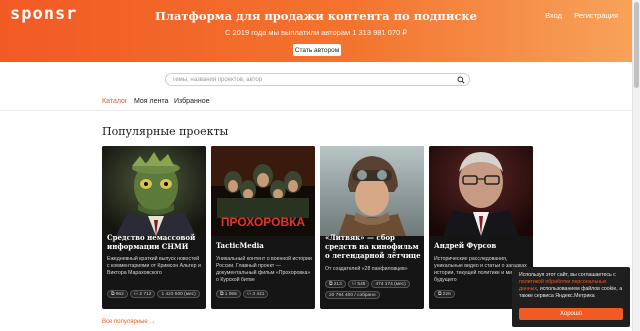 Image resolution: width=640 pixels, height=331 pixels. I want to click on stat-income: 474 174 (мес), so click(390, 284).